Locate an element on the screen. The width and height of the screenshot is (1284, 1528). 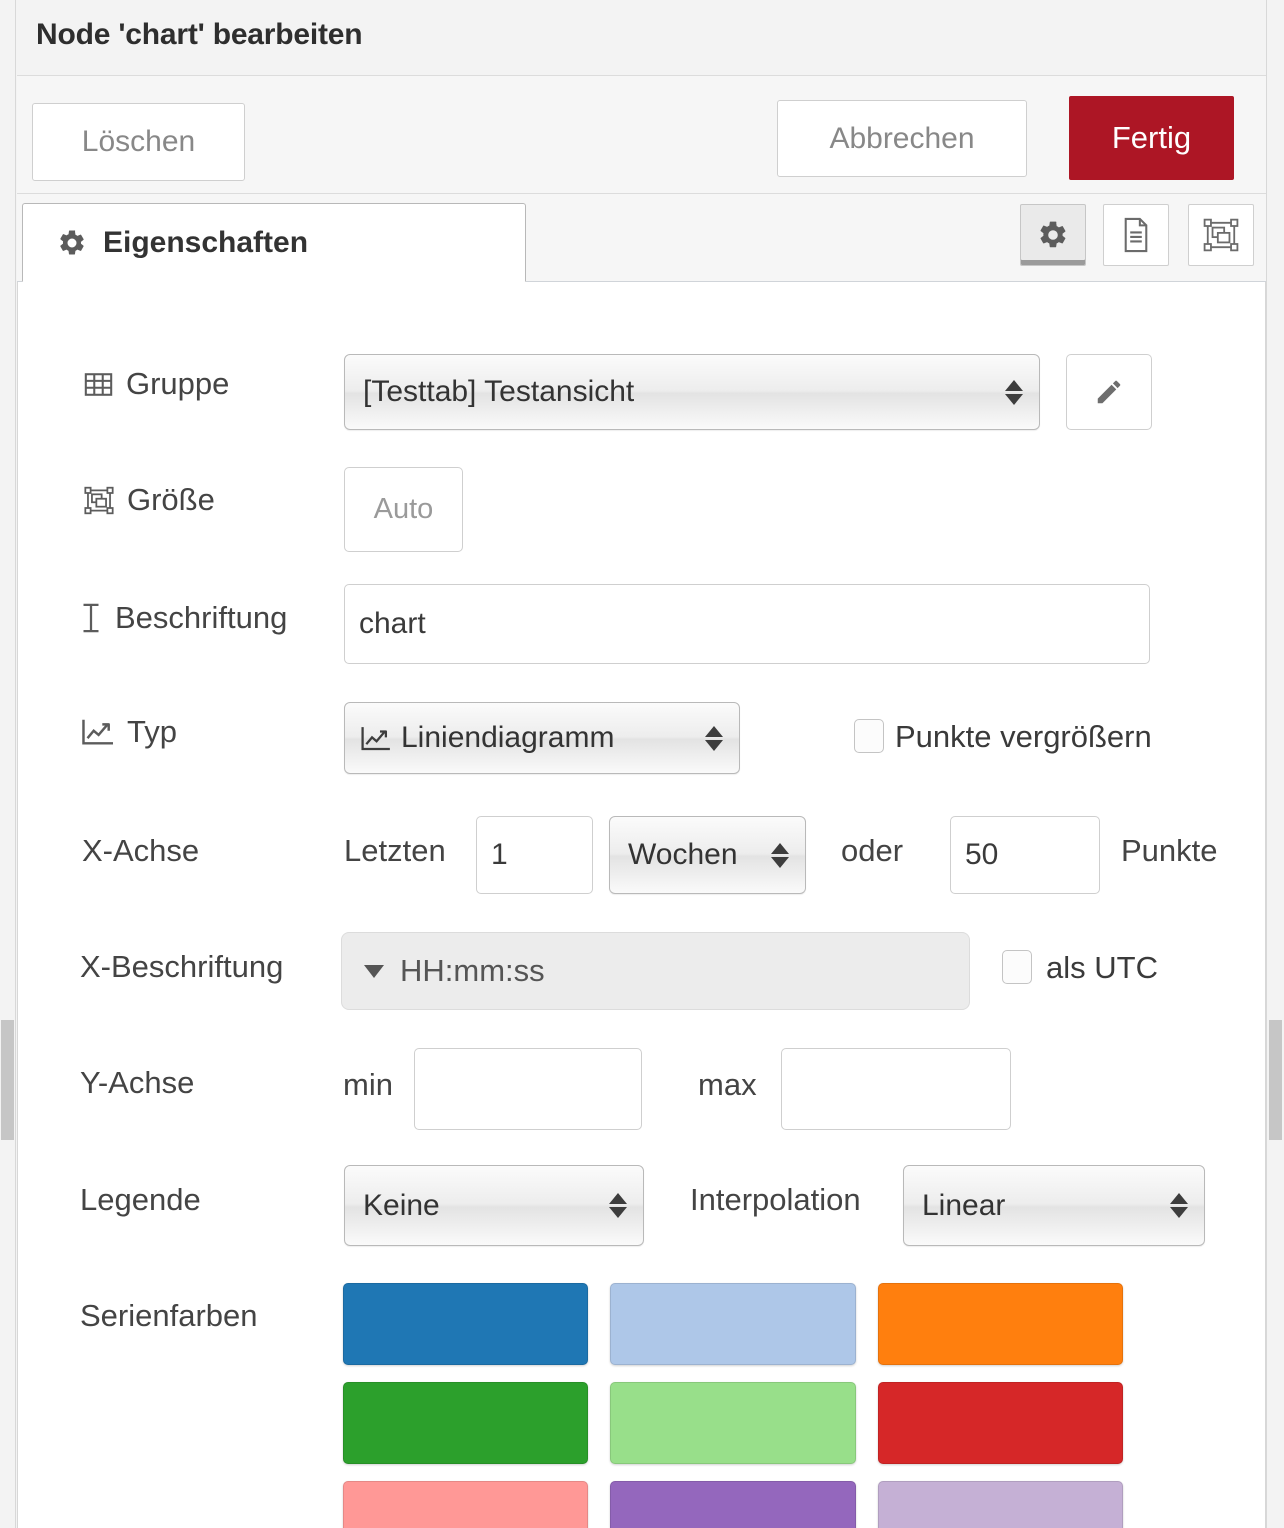
xaxis-points-label: Punkte is located at coordinates (1169, 850).